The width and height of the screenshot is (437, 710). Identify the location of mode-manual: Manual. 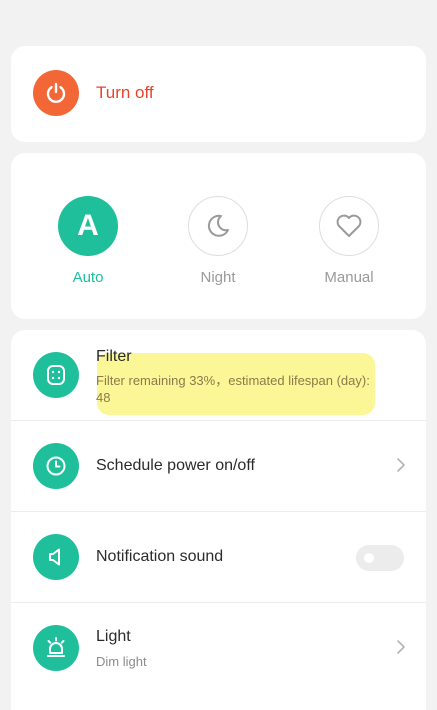
(349, 241).